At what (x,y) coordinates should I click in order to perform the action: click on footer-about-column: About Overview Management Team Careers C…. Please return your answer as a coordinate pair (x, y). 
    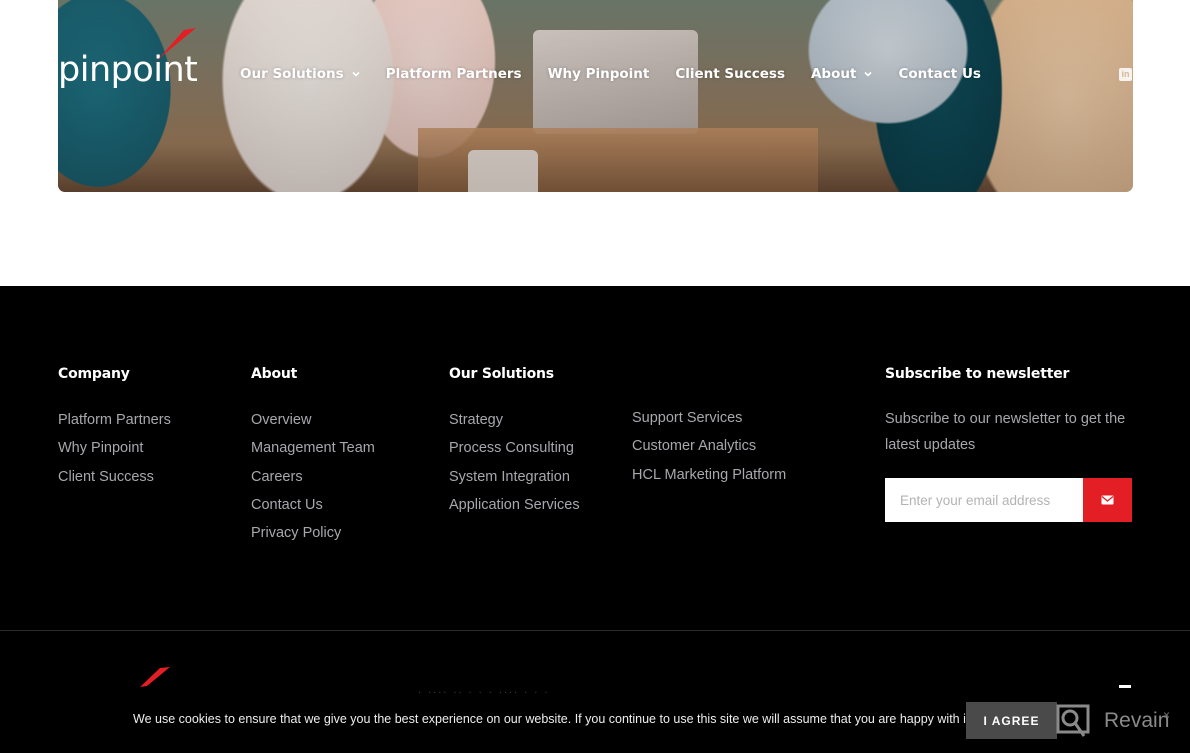
    Looking at the image, I should click on (313, 456).